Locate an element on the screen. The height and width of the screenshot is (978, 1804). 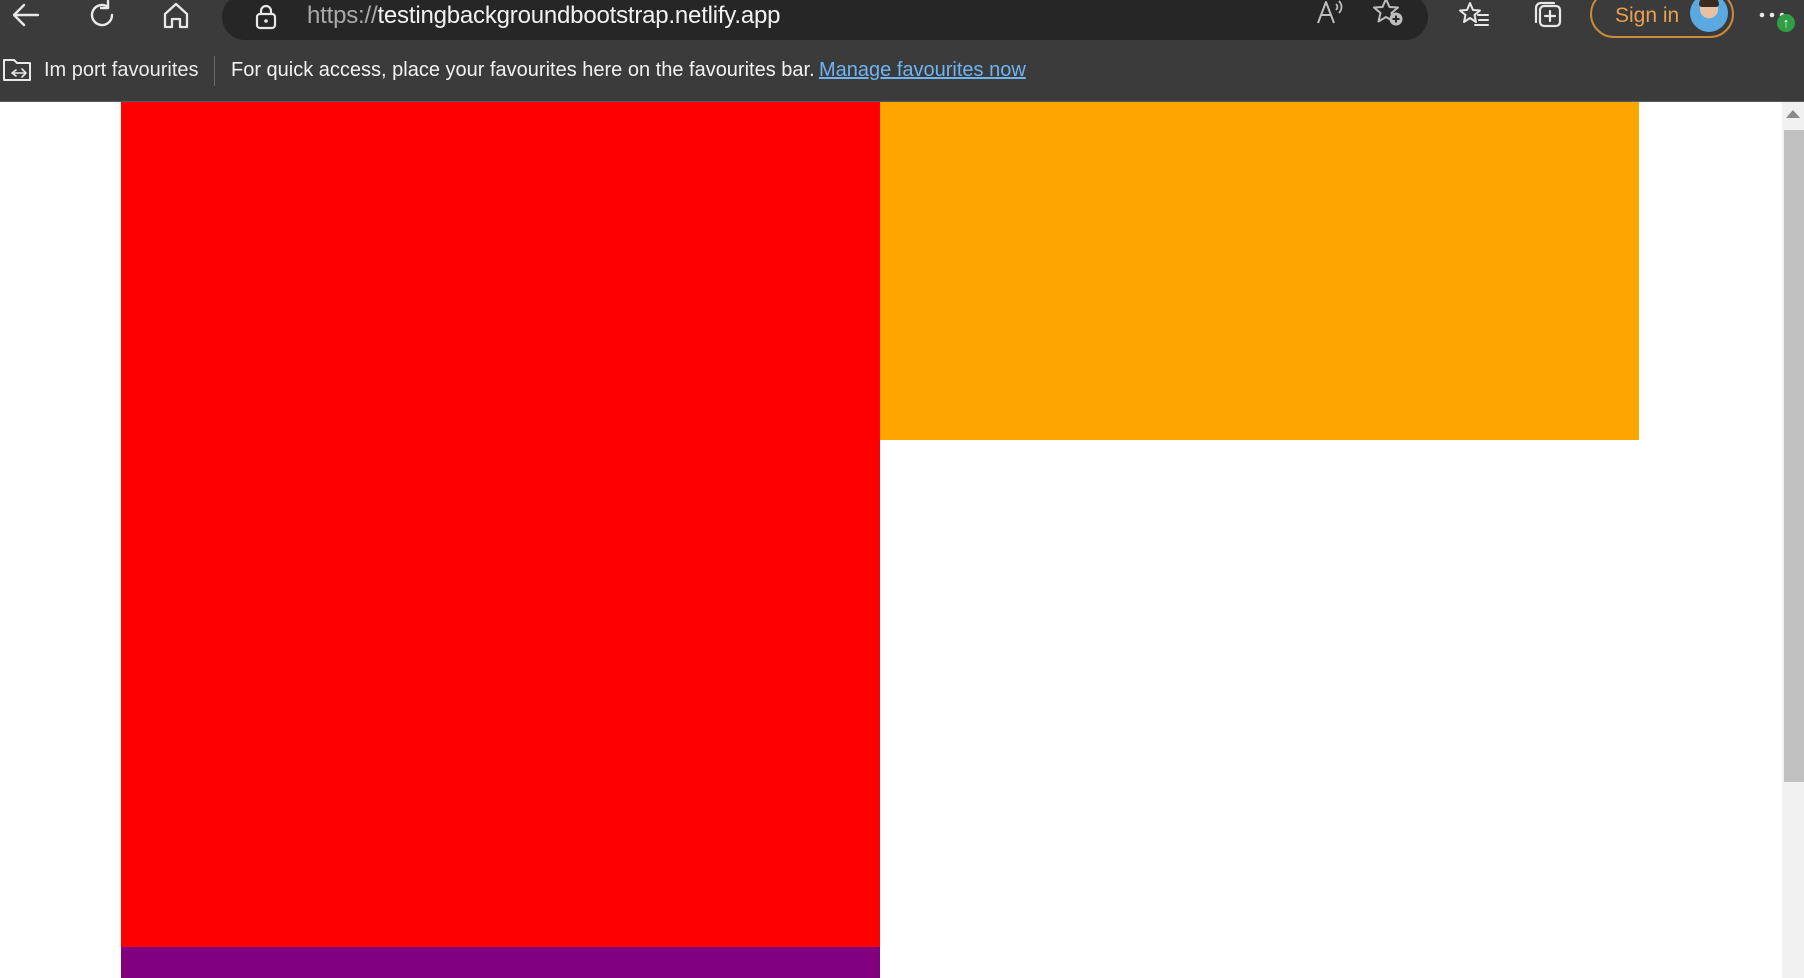
home-button is located at coordinates (176, 15).